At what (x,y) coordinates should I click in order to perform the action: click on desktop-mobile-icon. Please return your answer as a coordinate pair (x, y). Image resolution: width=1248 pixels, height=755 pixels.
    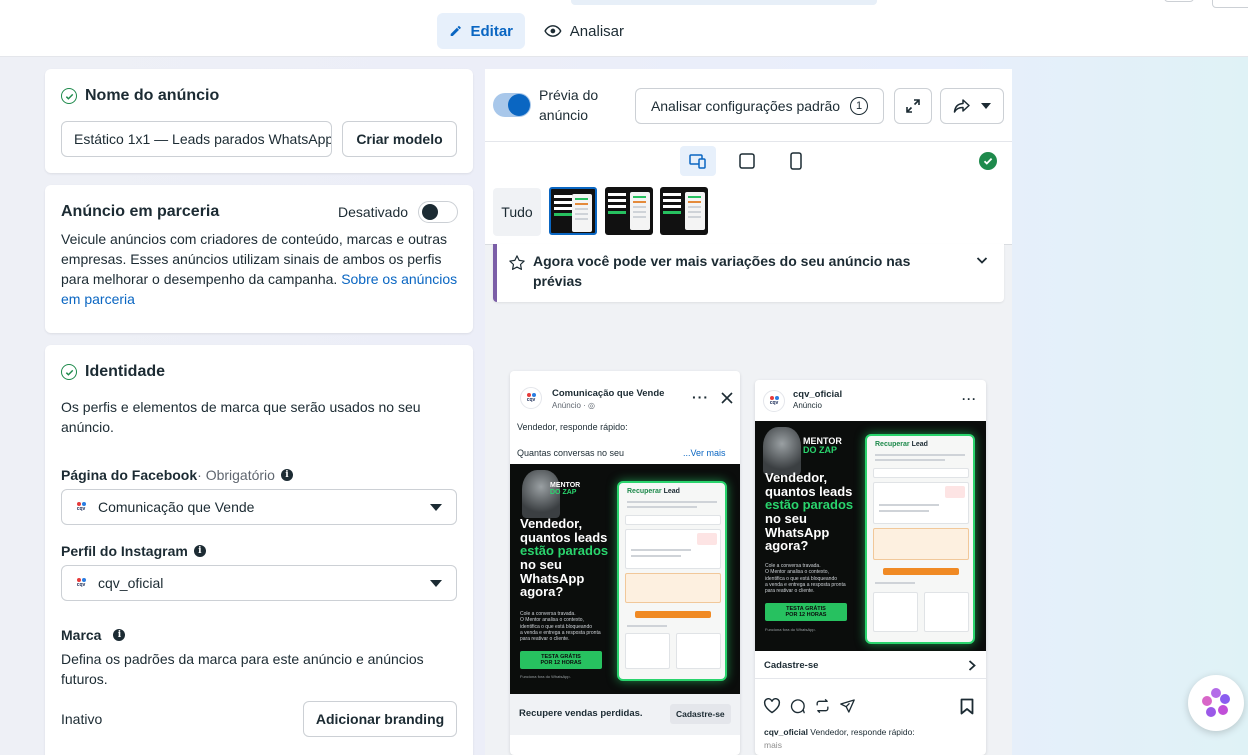
    Looking at the image, I should click on (697, 161).